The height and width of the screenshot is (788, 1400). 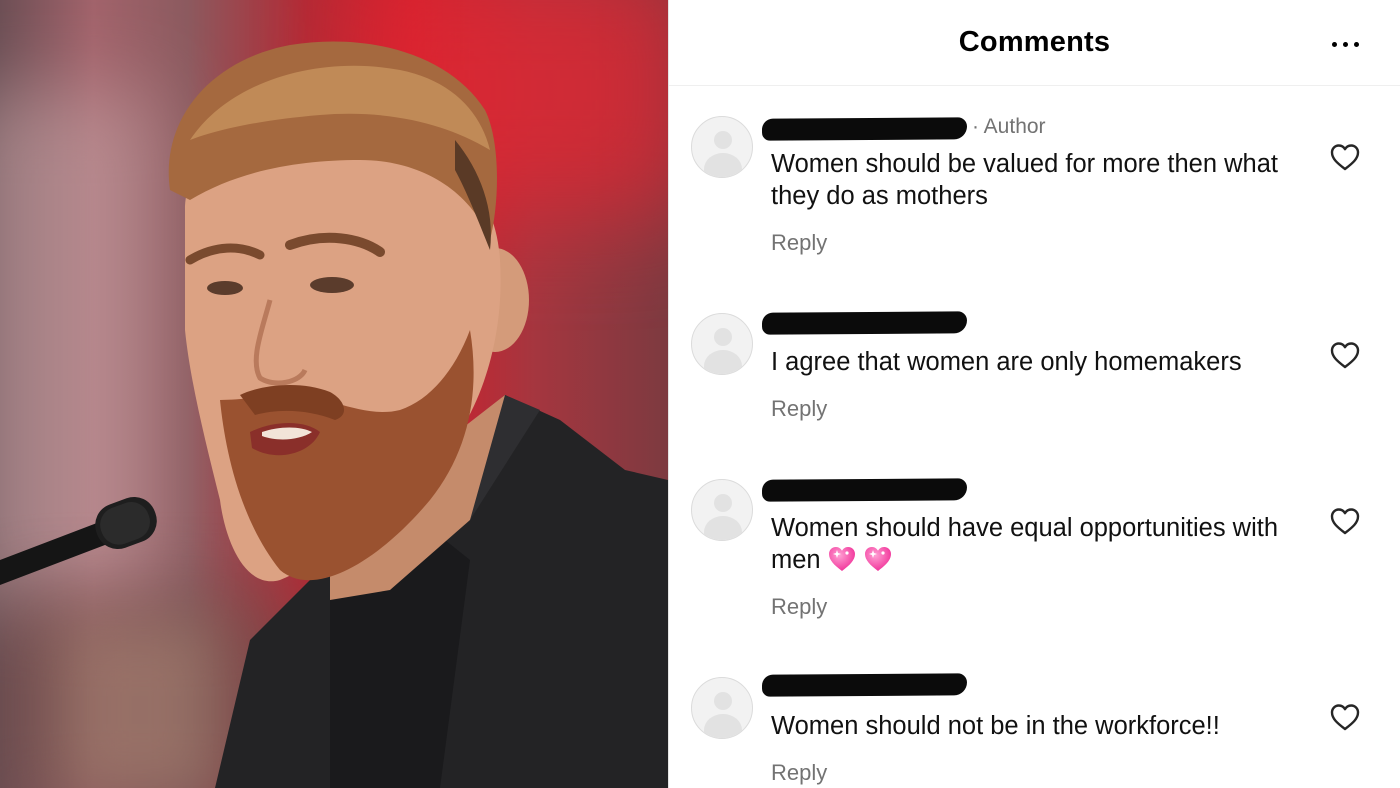 What do you see at coordinates (1345, 44) in the screenshot?
I see `more-options-icon` at bounding box center [1345, 44].